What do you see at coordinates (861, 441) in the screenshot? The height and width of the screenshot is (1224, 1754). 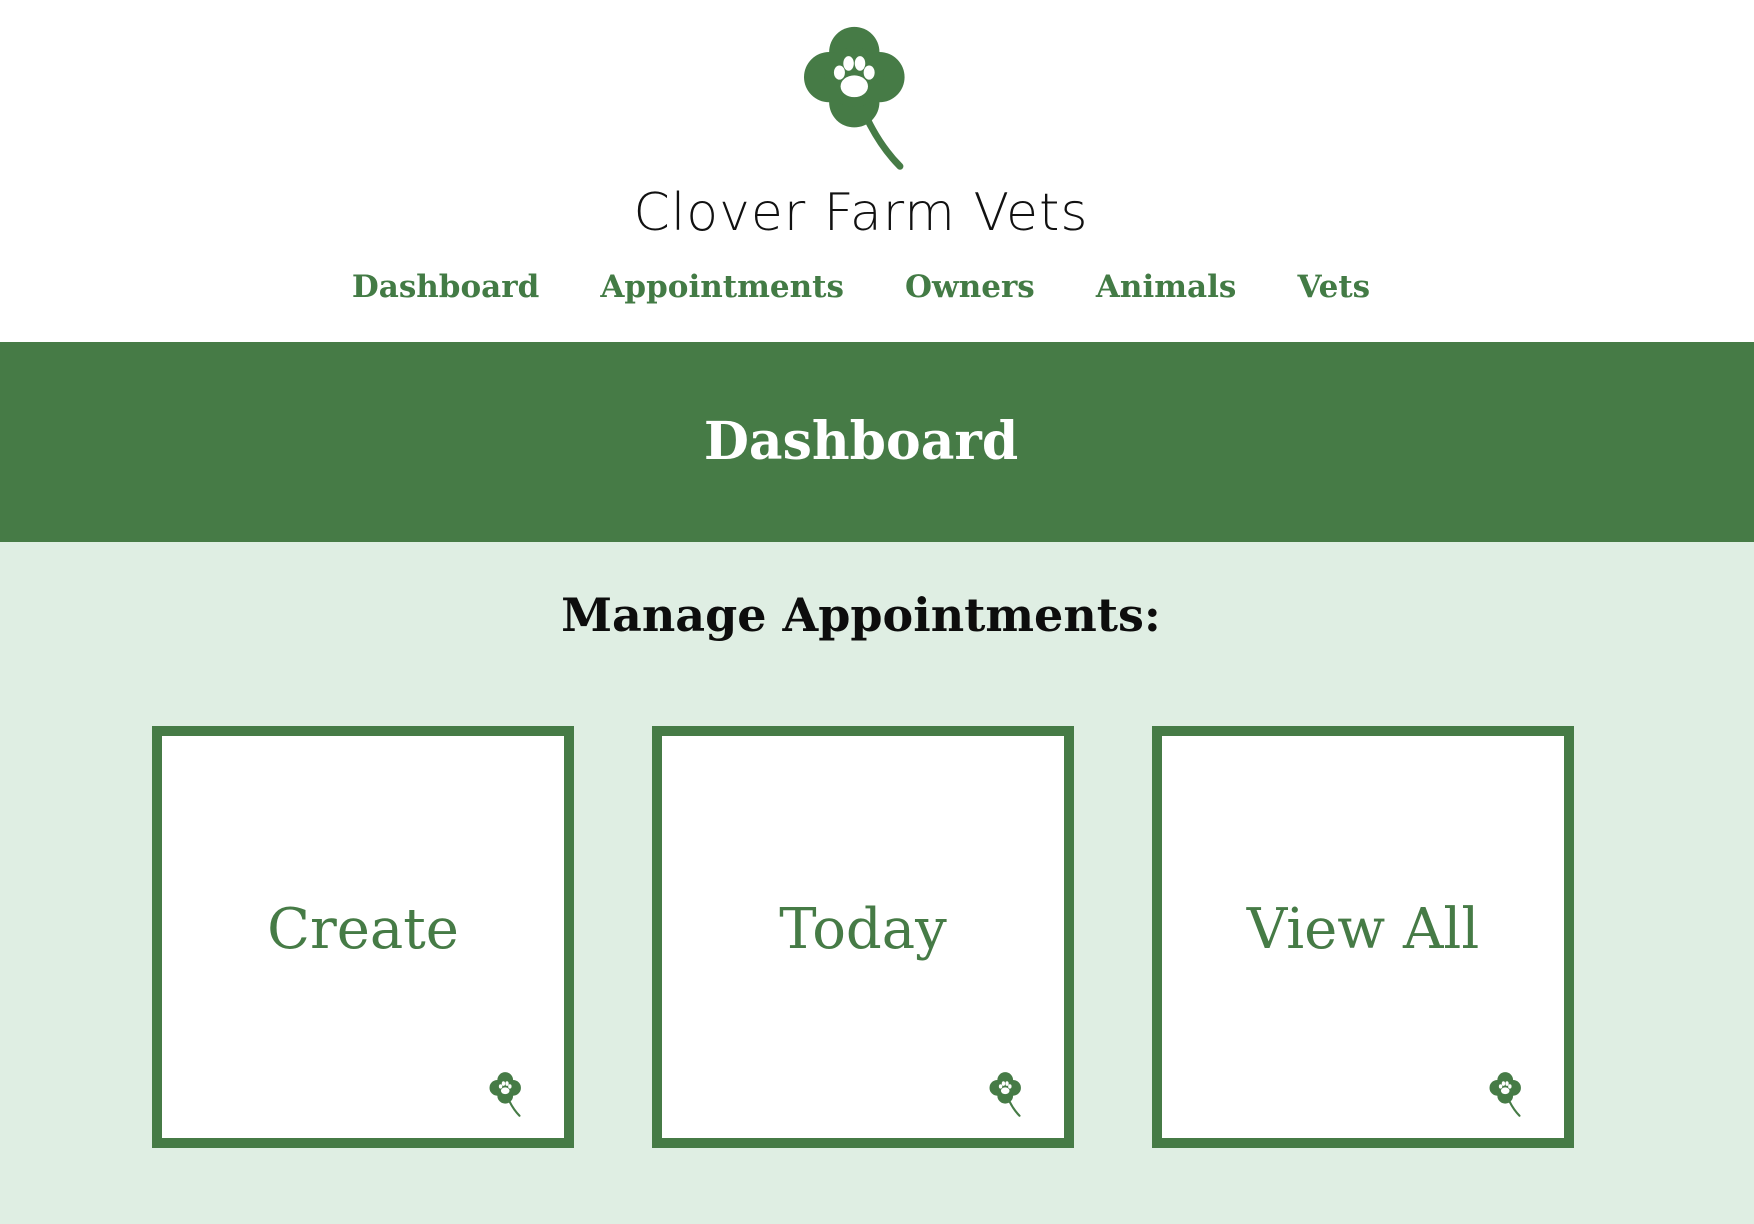 I see `page-title: Dashboard` at bounding box center [861, 441].